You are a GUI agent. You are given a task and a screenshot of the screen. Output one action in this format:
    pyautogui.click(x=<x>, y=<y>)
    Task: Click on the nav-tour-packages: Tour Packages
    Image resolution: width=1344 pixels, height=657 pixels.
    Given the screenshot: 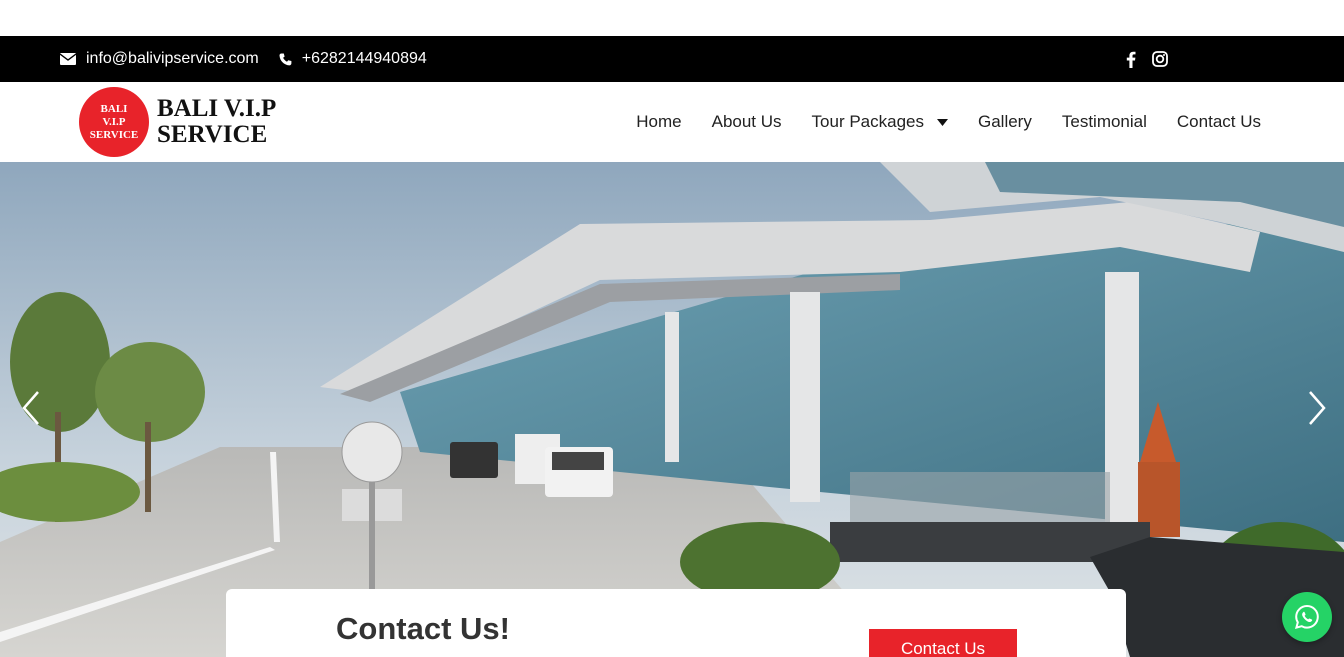 What is the action you would take?
    pyautogui.click(x=880, y=122)
    